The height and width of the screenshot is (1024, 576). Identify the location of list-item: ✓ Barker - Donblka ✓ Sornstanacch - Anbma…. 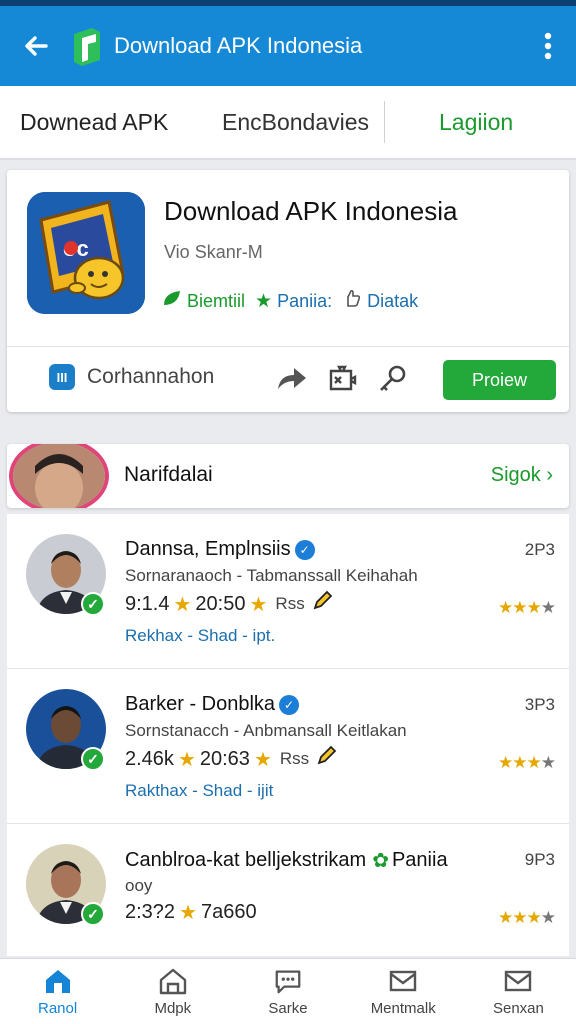
(288, 746).